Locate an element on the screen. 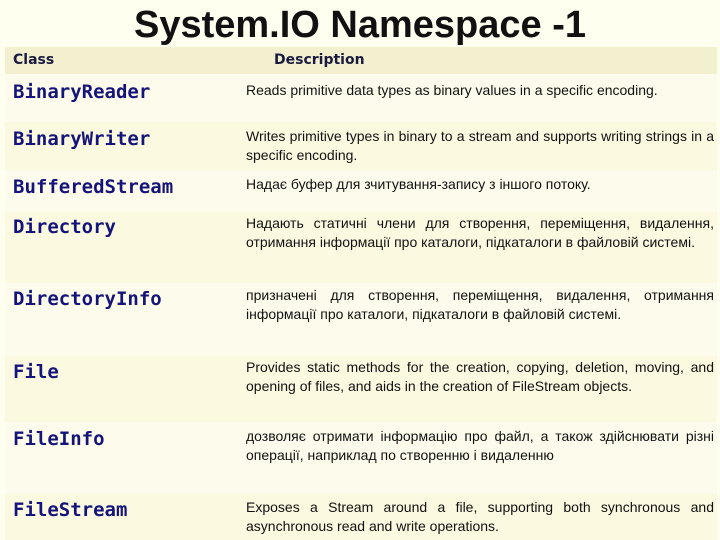 This screenshot has height=540, width=720. header-description: Description is located at coordinates (319, 60).